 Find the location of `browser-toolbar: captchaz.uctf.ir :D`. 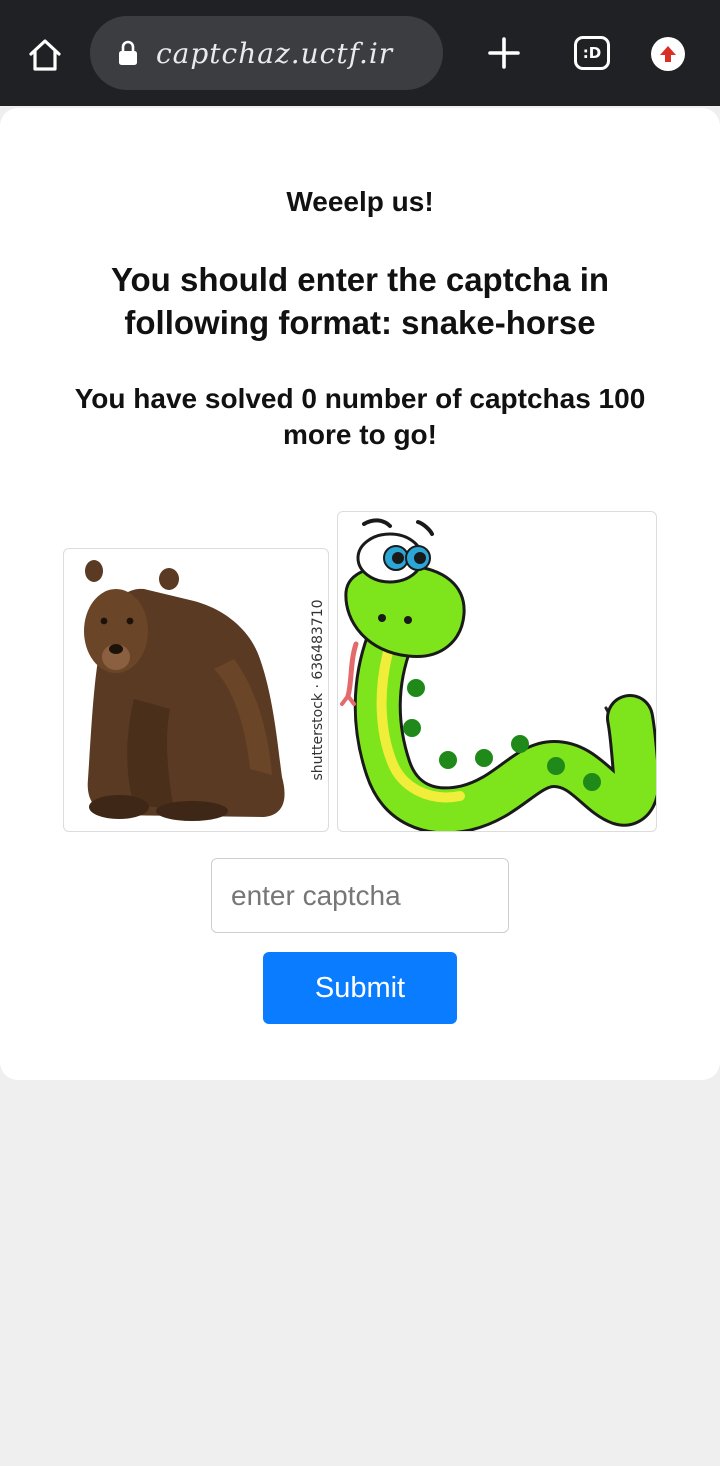

browser-toolbar: captchaz.uctf.ir :D is located at coordinates (360, 53).